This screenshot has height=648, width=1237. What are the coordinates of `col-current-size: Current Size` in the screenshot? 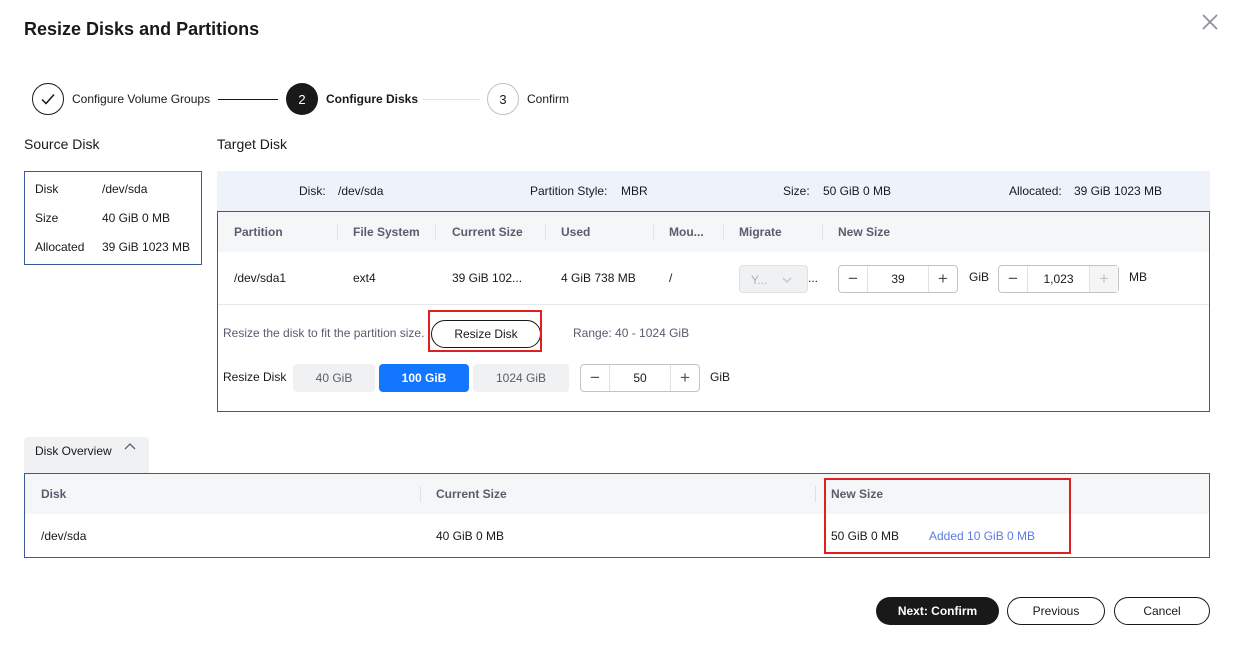 It's located at (487, 232).